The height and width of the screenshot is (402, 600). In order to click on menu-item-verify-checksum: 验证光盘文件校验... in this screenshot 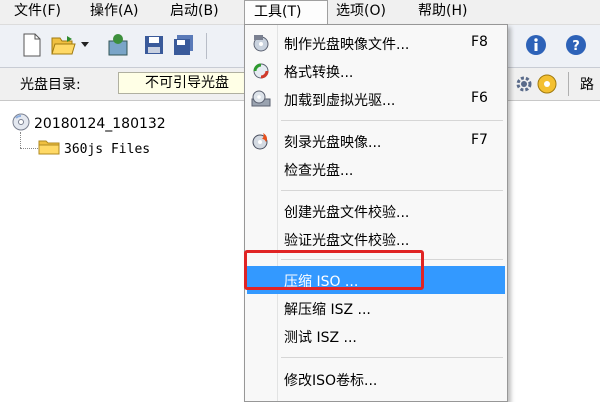, I will do `click(376, 239)`.